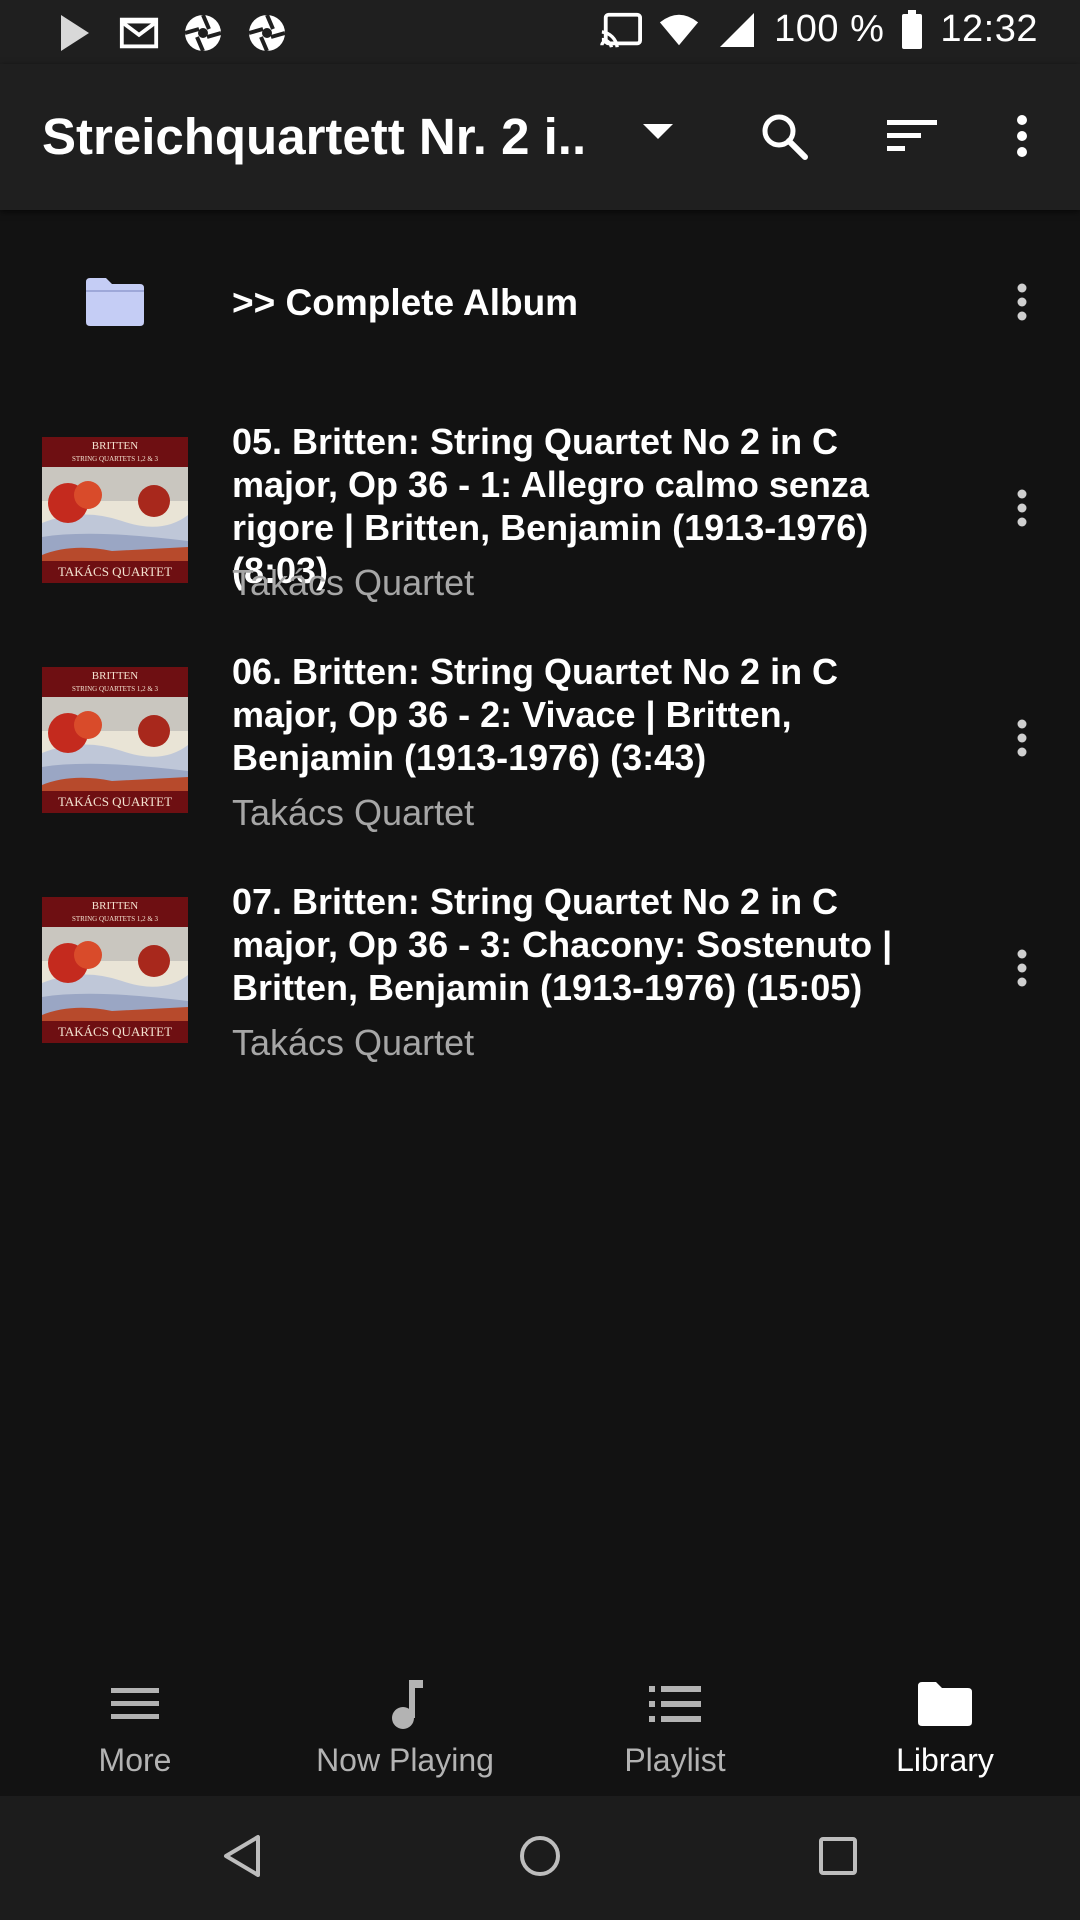 The height and width of the screenshot is (1920, 1080). I want to click on nav-now-playing: Now Playing, so click(405, 1718).